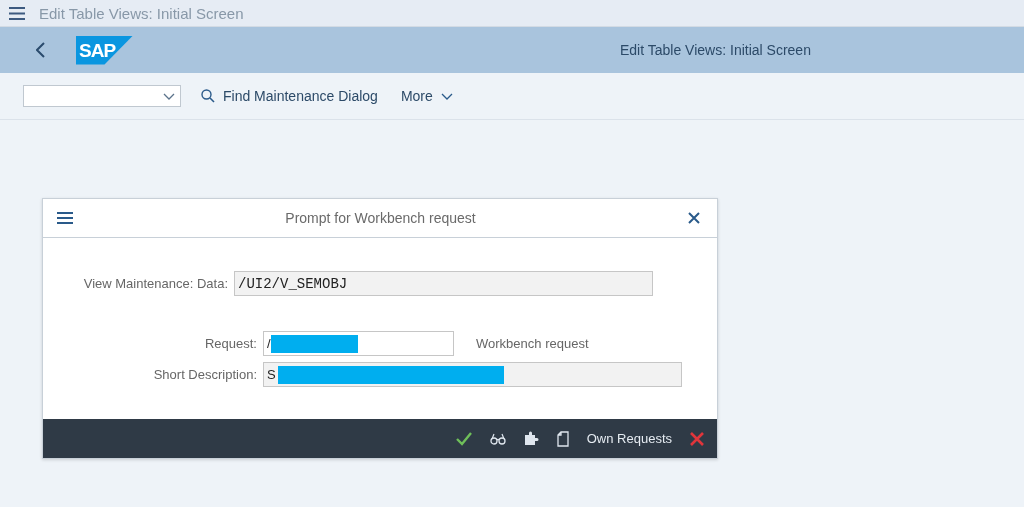 The image size is (1024, 507). I want to click on cancel-icon, so click(697, 438).